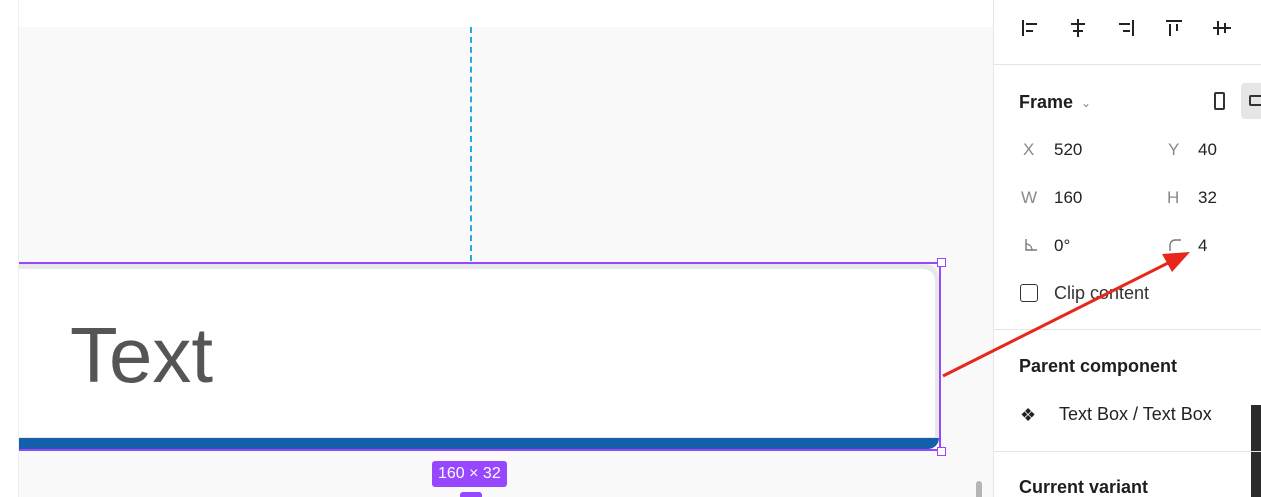  I want to click on y-label: Y, so click(1174, 149).